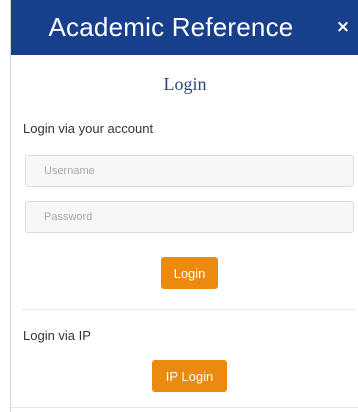 Image resolution: width=358 pixels, height=412 pixels. Describe the element at coordinates (171, 27) in the screenshot. I see `dialog-title: Academic Reference` at that location.